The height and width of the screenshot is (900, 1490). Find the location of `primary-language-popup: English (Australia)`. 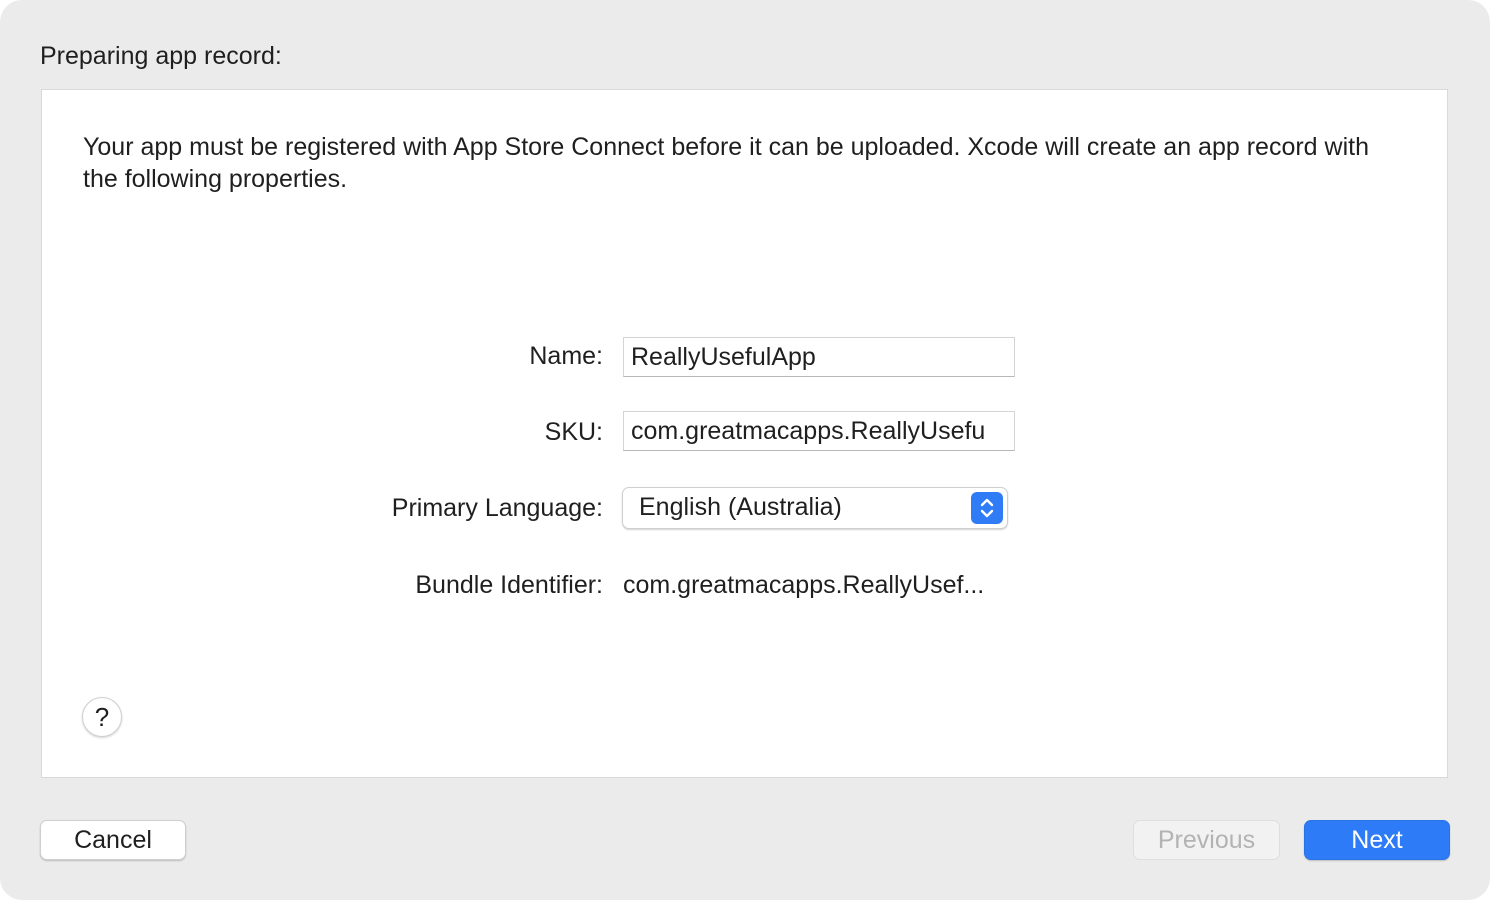

primary-language-popup: English (Australia) is located at coordinates (815, 508).